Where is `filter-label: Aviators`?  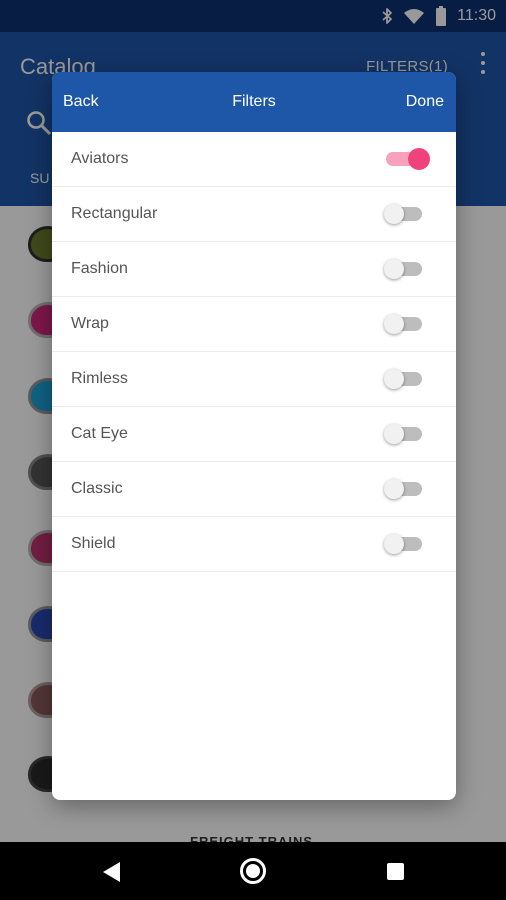 filter-label: Aviators is located at coordinates (100, 158).